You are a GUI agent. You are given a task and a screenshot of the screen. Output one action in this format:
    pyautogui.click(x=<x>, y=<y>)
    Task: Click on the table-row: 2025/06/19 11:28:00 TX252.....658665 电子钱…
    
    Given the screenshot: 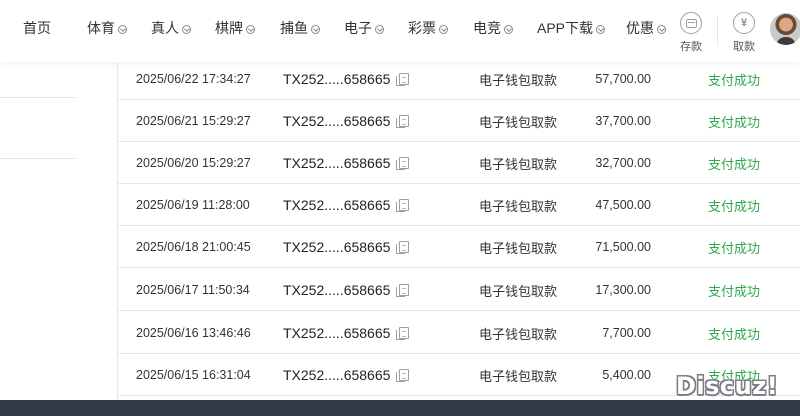 What is the action you would take?
    pyautogui.click(x=459, y=205)
    